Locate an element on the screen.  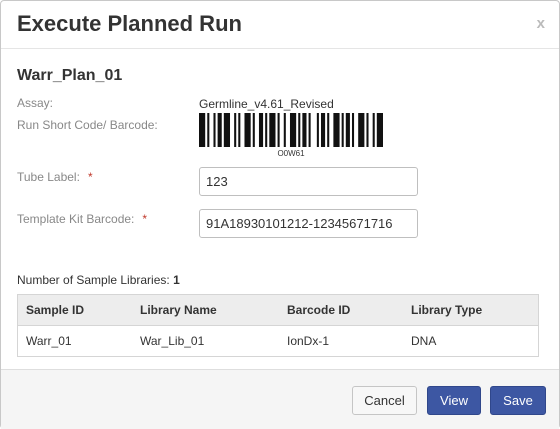
cell-barcode-id: IonDx-1 is located at coordinates (341, 341).